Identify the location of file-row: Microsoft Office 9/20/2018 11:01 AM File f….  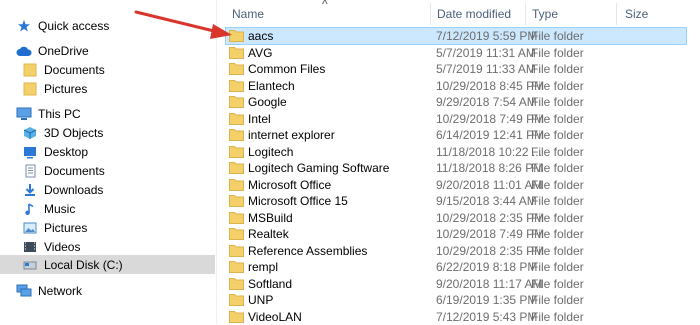
(456, 185).